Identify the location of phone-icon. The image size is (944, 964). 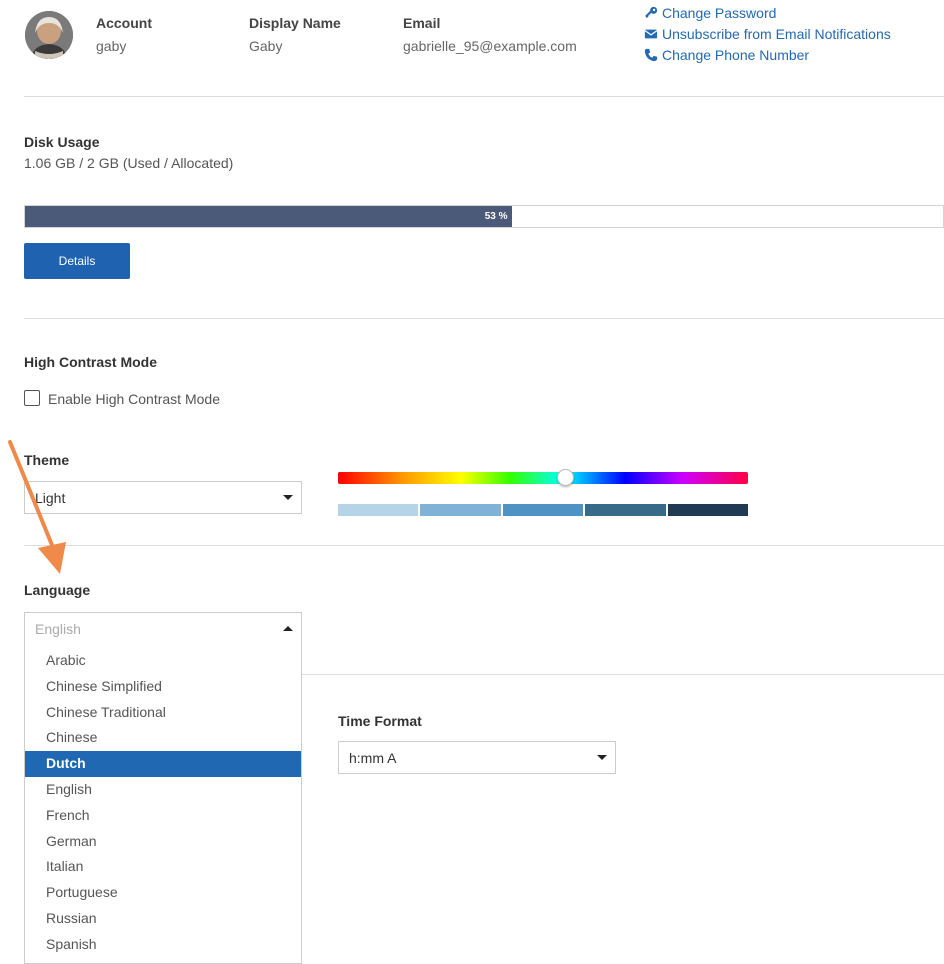
(651, 55).